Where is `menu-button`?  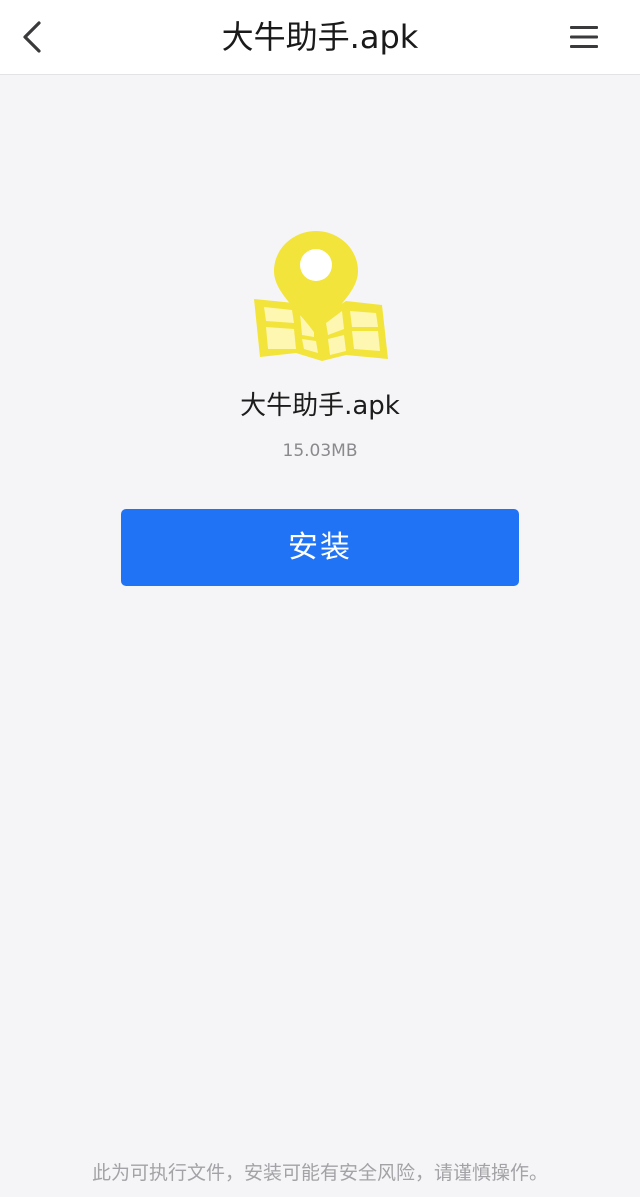 menu-button is located at coordinates (584, 37).